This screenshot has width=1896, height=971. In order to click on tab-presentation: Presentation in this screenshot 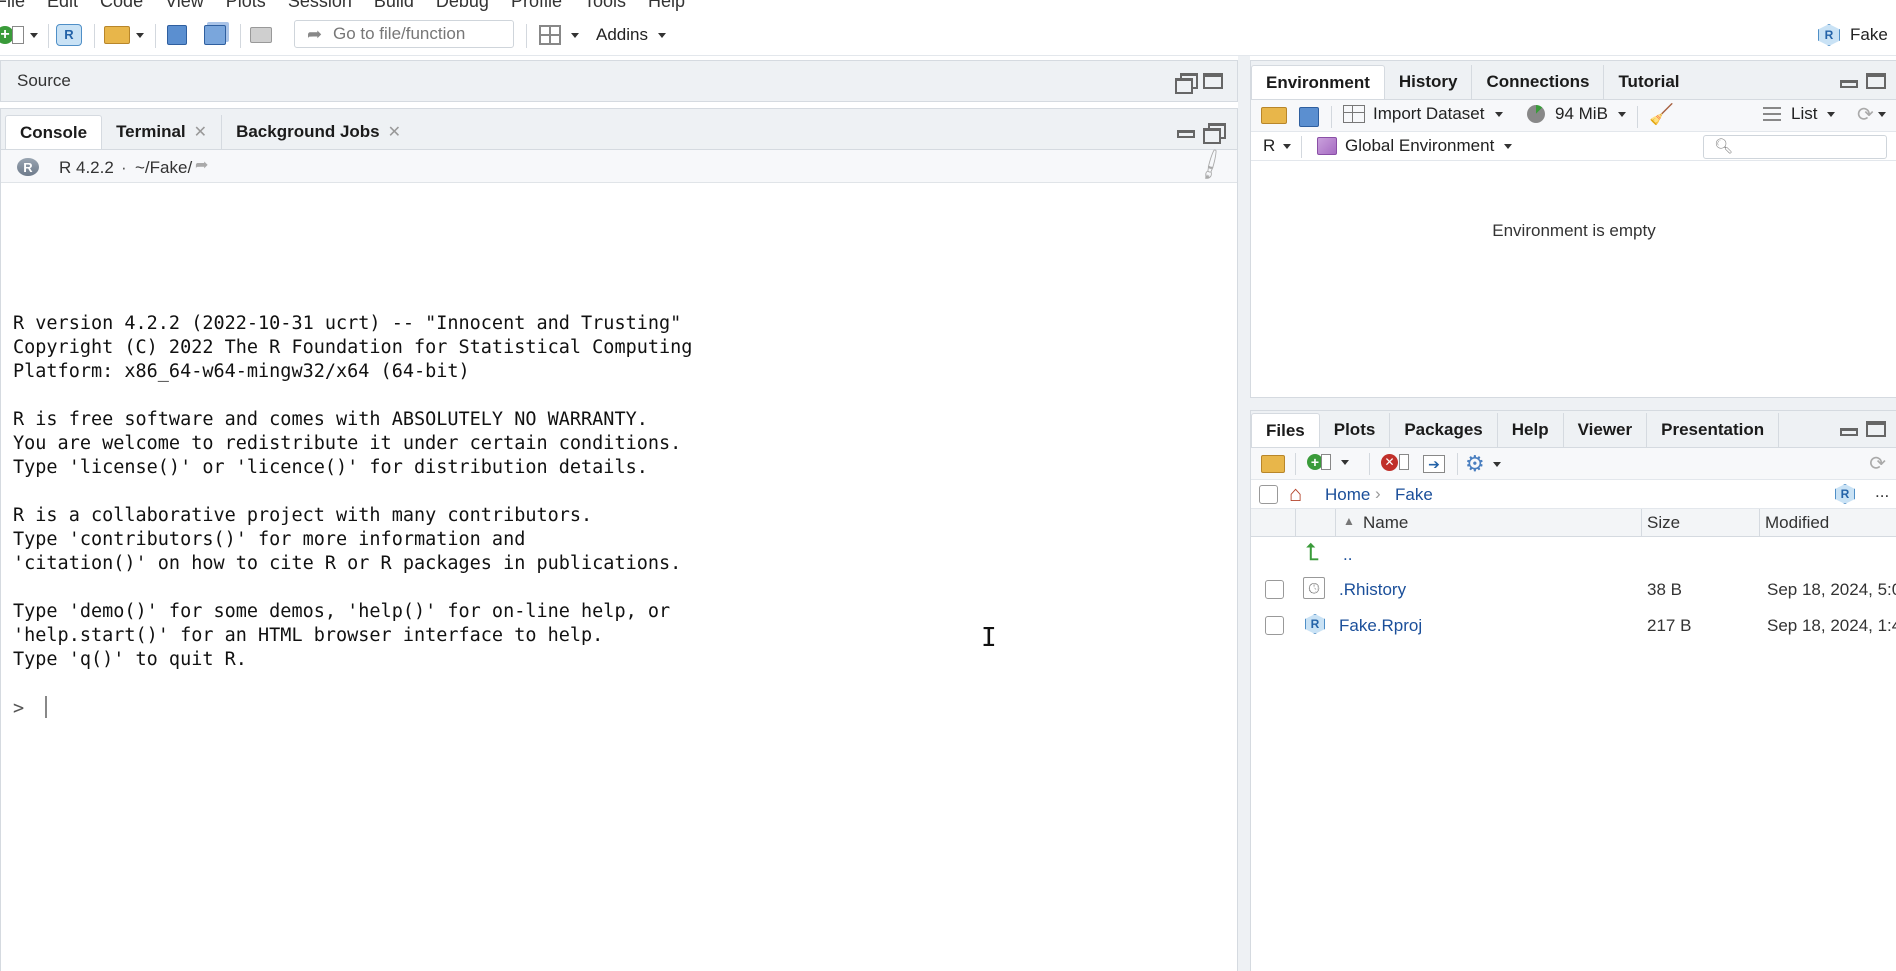, I will do `click(1713, 430)`.